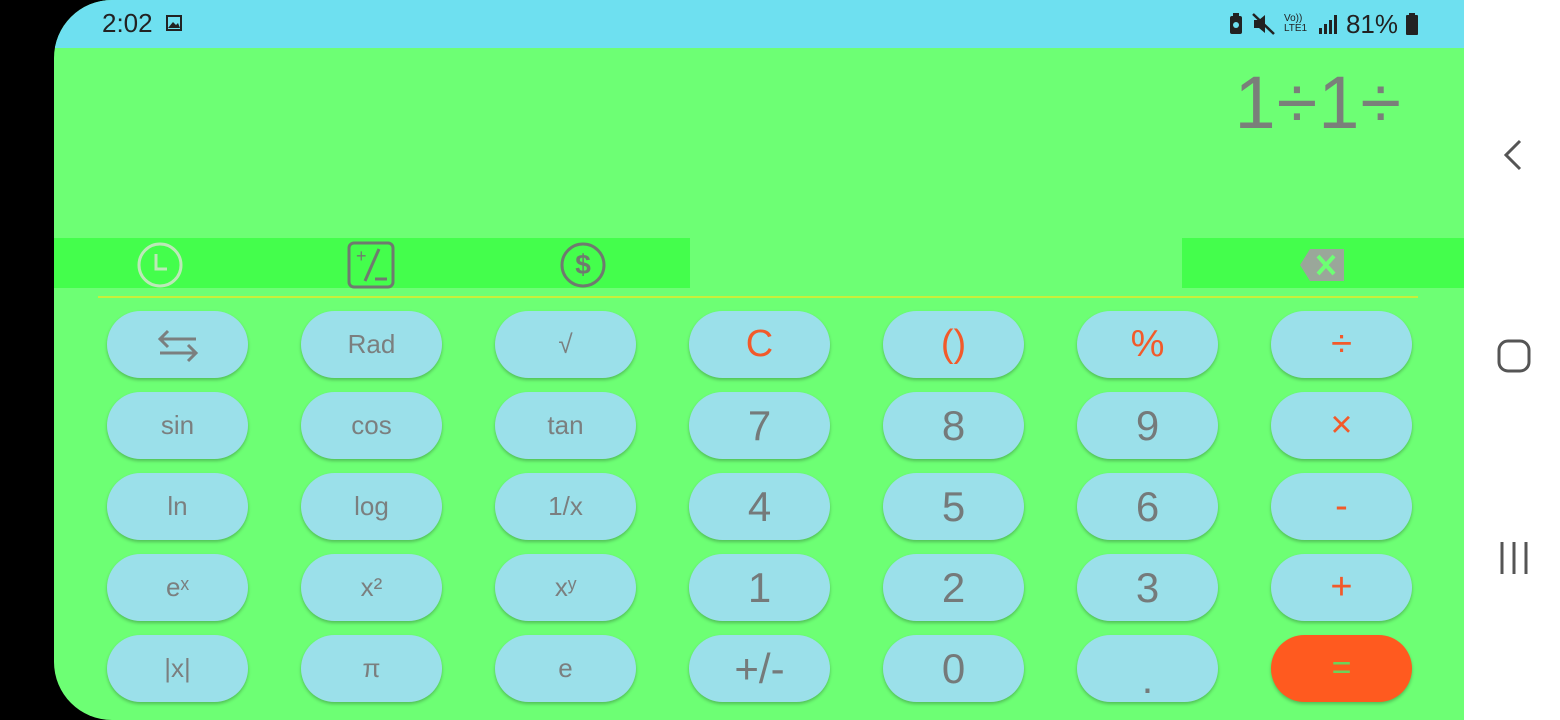  I want to click on tan-label: tan, so click(565, 425).